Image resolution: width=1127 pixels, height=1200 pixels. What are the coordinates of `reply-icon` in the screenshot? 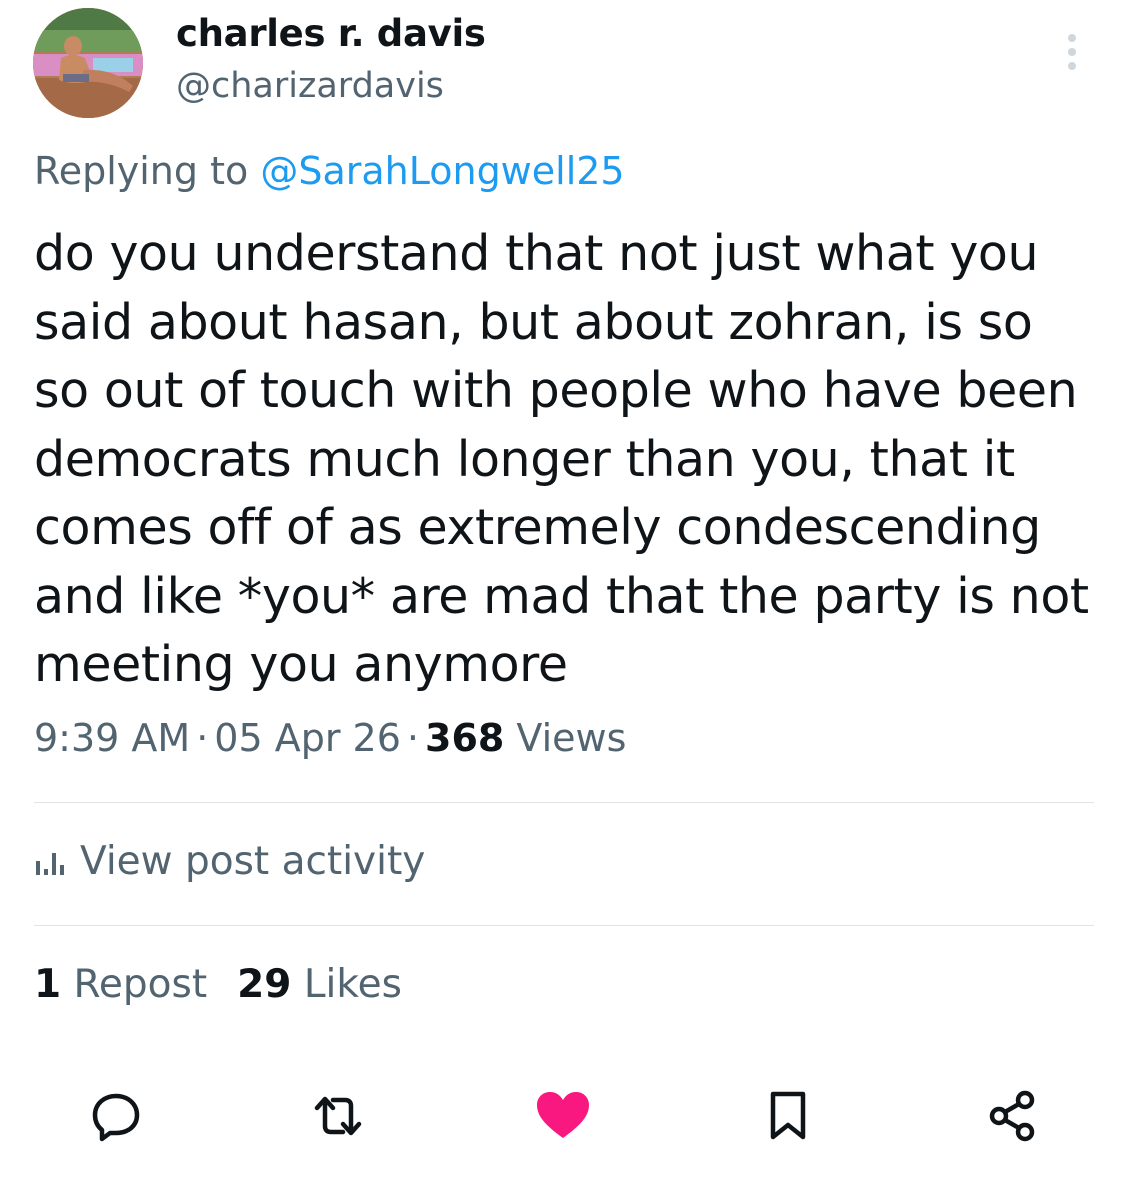 It's located at (116, 1117).